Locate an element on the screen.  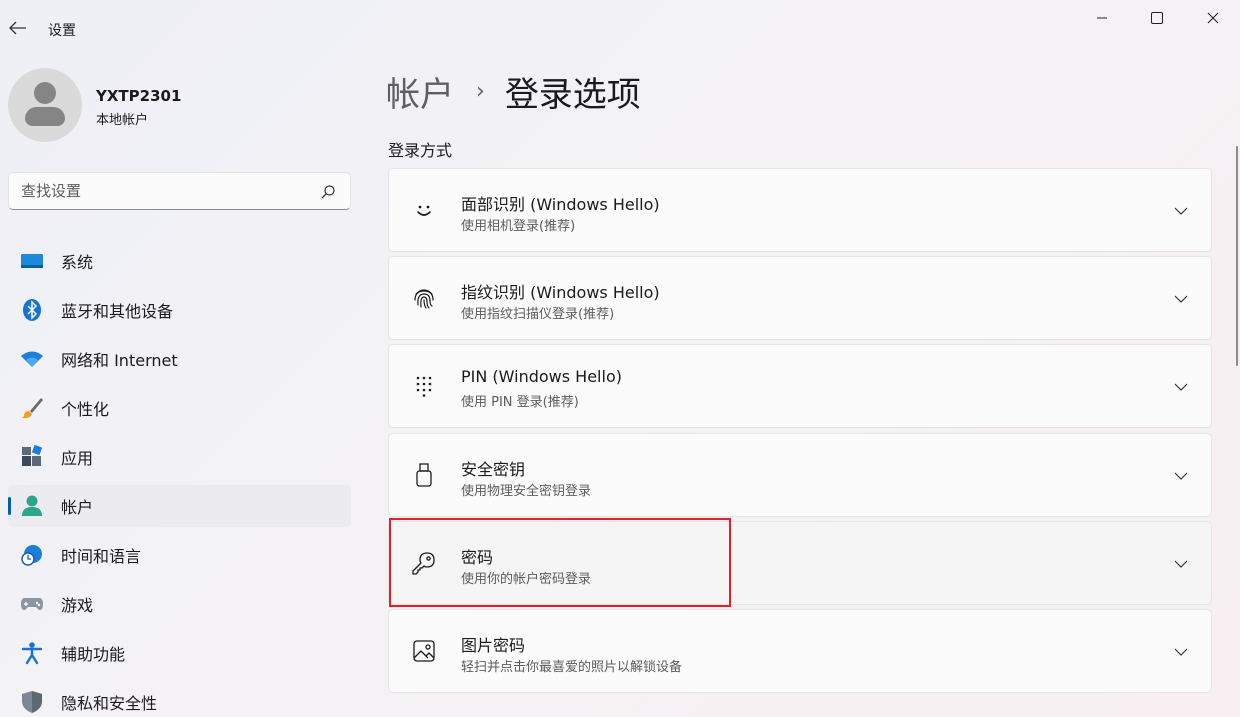
sidebar-item-label: 隐私和安全性 is located at coordinates (109, 703).